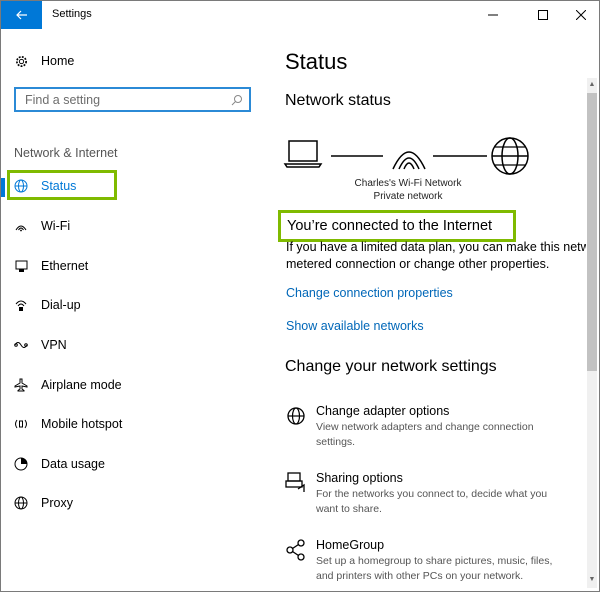 This screenshot has height=592, width=600. Describe the element at coordinates (295, 550) in the screenshot. I see `homegroup-icon` at that location.